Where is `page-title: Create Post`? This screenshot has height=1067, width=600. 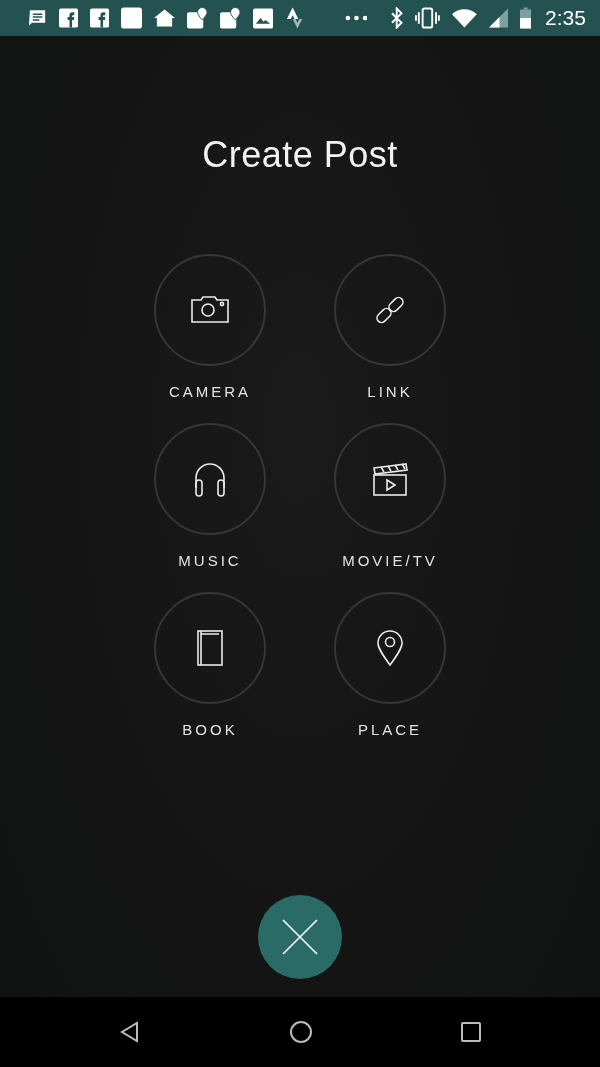 page-title: Create Post is located at coordinates (300, 155).